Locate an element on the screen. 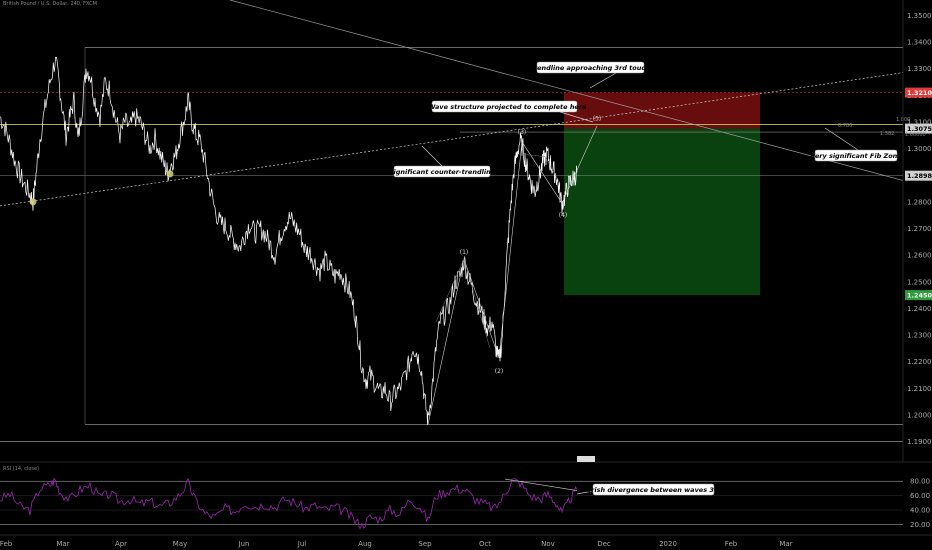 Image resolution: width=932 pixels, height=550 pixels. fib-label-1: 1.382 is located at coordinates (887, 134).